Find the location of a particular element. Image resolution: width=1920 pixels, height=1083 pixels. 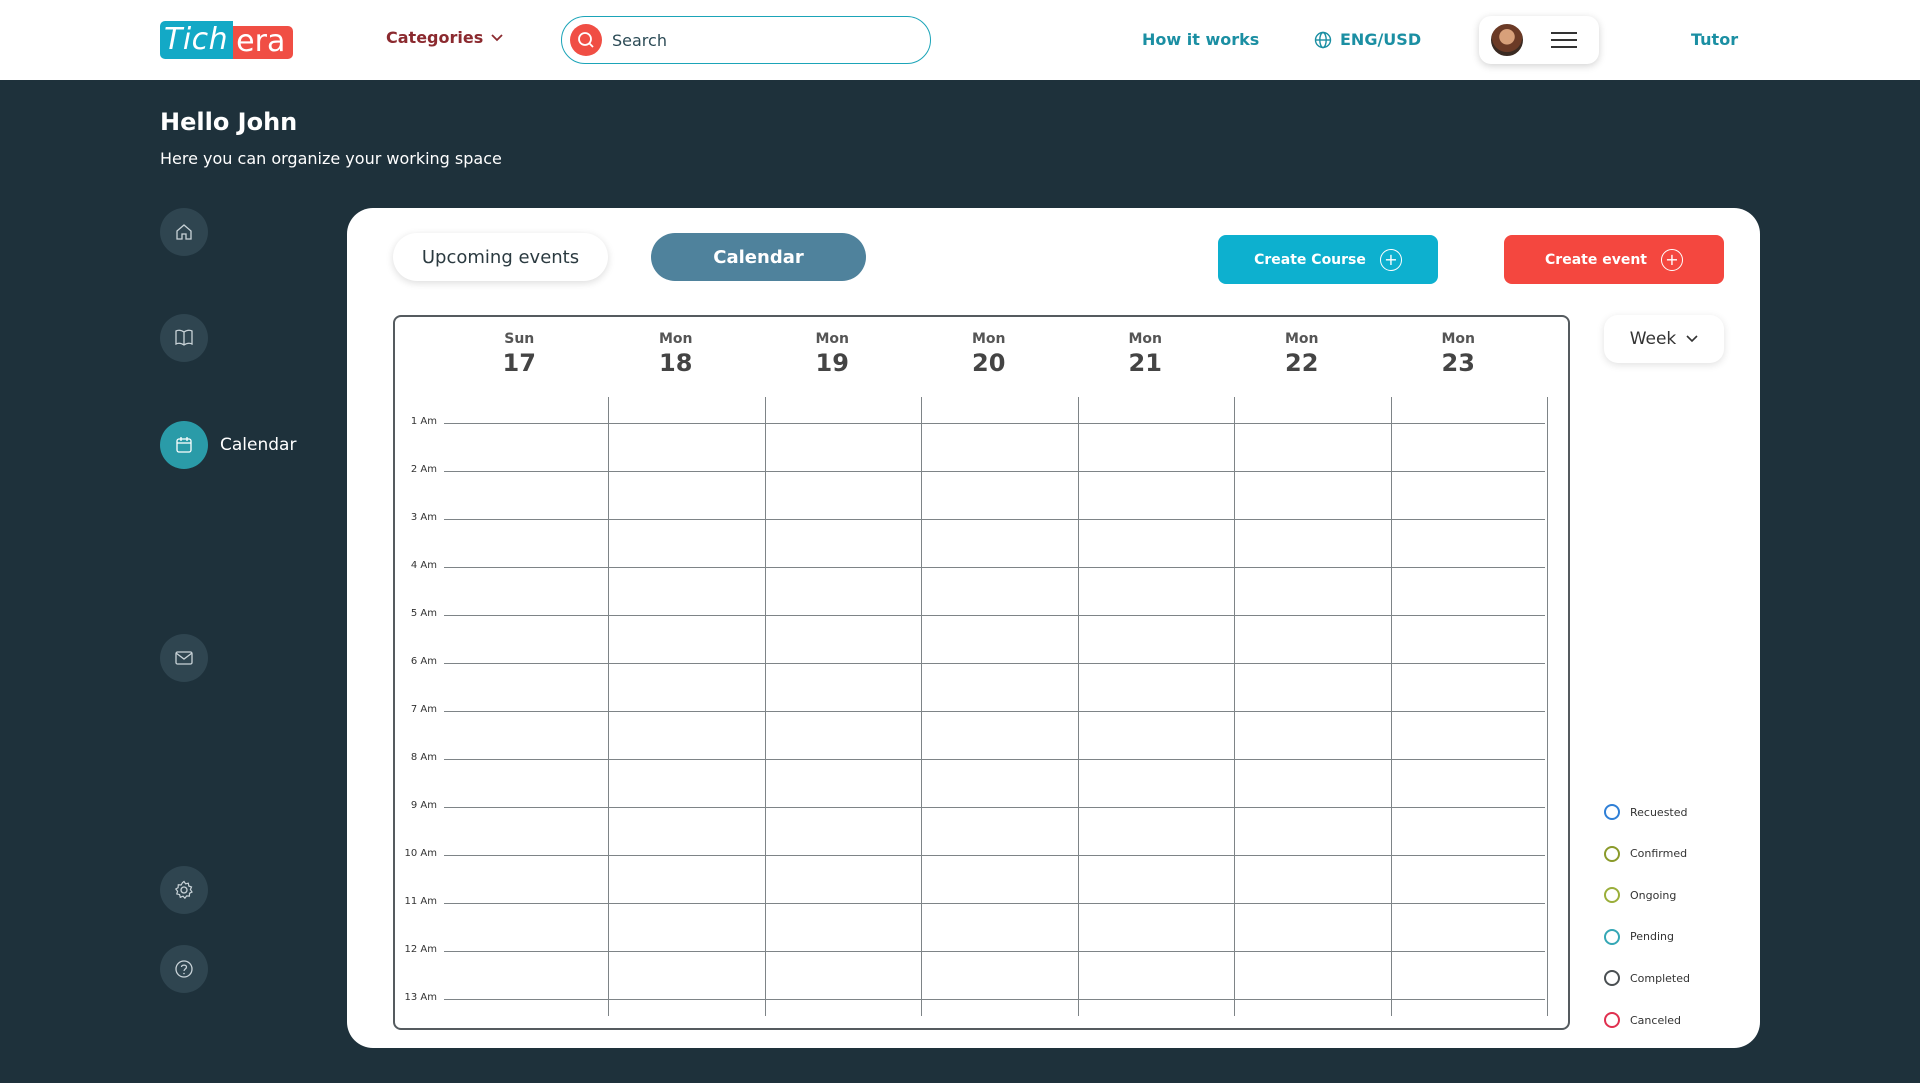

create-course-button: Create Course + is located at coordinates (1328, 259).